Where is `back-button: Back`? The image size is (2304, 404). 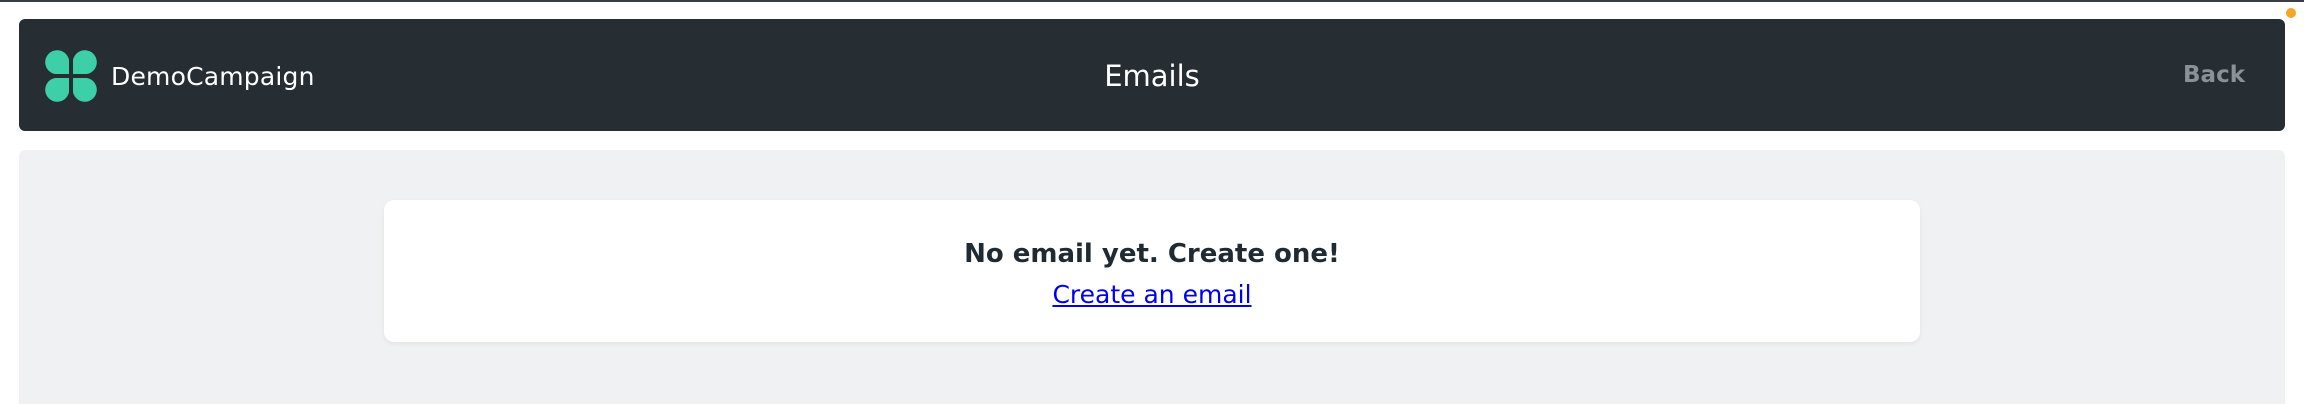
back-button: Back is located at coordinates (2214, 75).